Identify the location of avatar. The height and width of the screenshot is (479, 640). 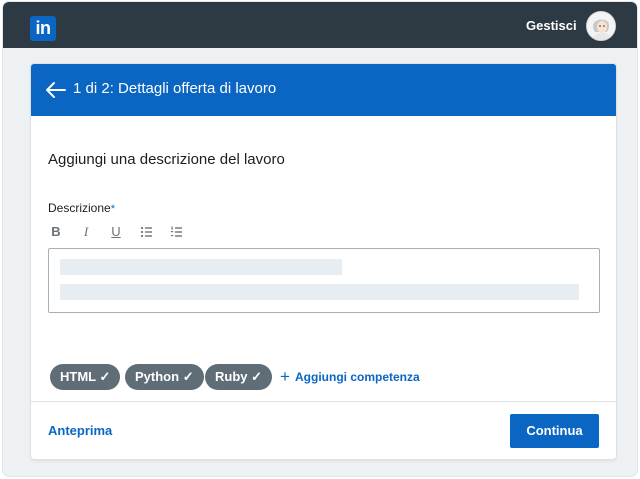
(601, 26).